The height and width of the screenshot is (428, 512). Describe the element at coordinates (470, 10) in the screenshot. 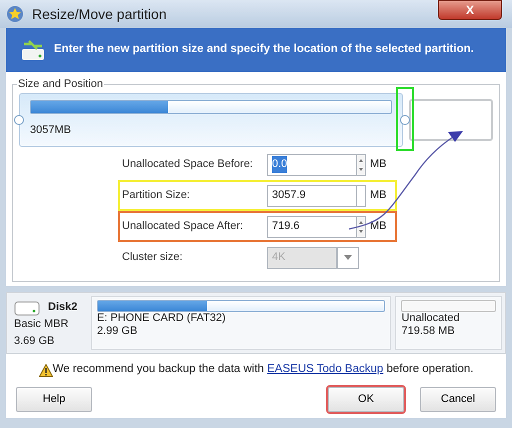

I see `close-button: X` at that location.